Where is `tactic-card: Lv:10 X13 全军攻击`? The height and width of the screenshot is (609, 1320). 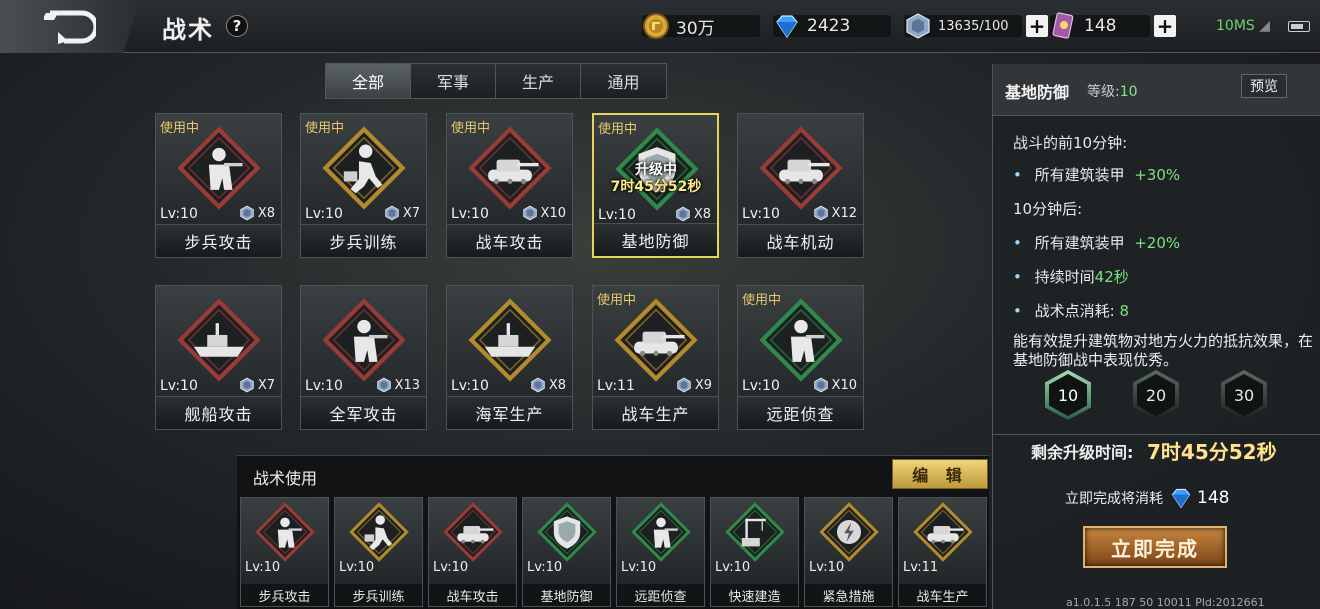 tactic-card: Lv:10 X13 全军攻击 is located at coordinates (363, 357).